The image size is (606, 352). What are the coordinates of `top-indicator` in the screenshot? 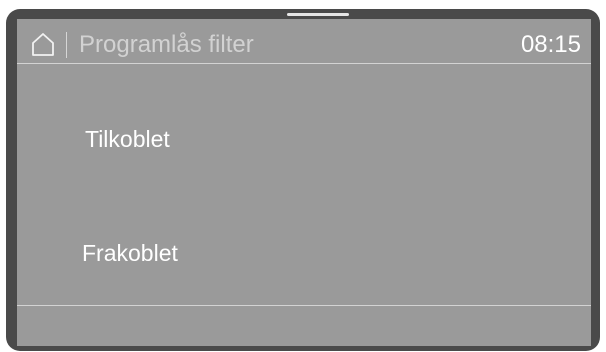 It's located at (318, 14).